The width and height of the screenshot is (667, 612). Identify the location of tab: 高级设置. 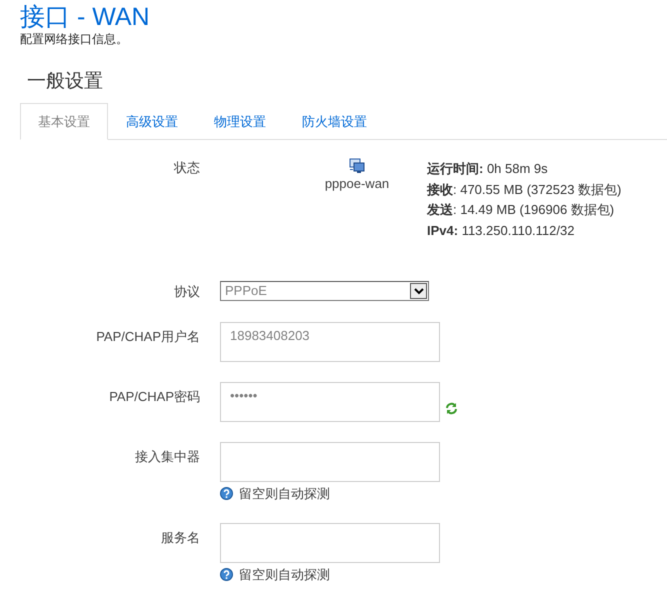
(152, 121).